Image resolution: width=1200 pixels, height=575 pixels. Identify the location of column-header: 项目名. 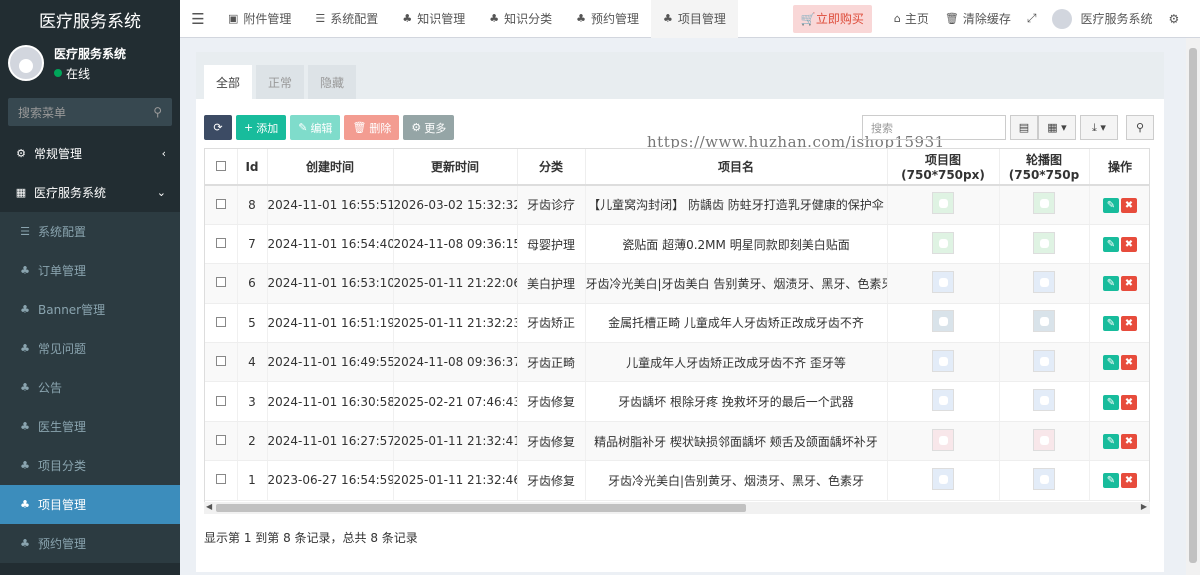
(736, 167).